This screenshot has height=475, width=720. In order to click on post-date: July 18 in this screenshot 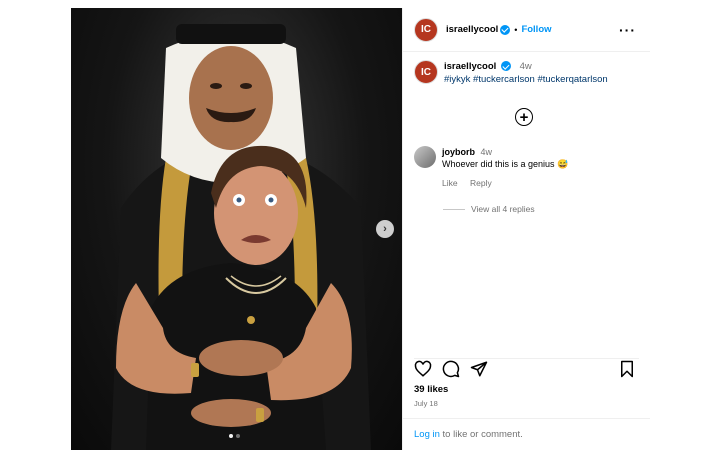, I will do `click(426, 403)`.